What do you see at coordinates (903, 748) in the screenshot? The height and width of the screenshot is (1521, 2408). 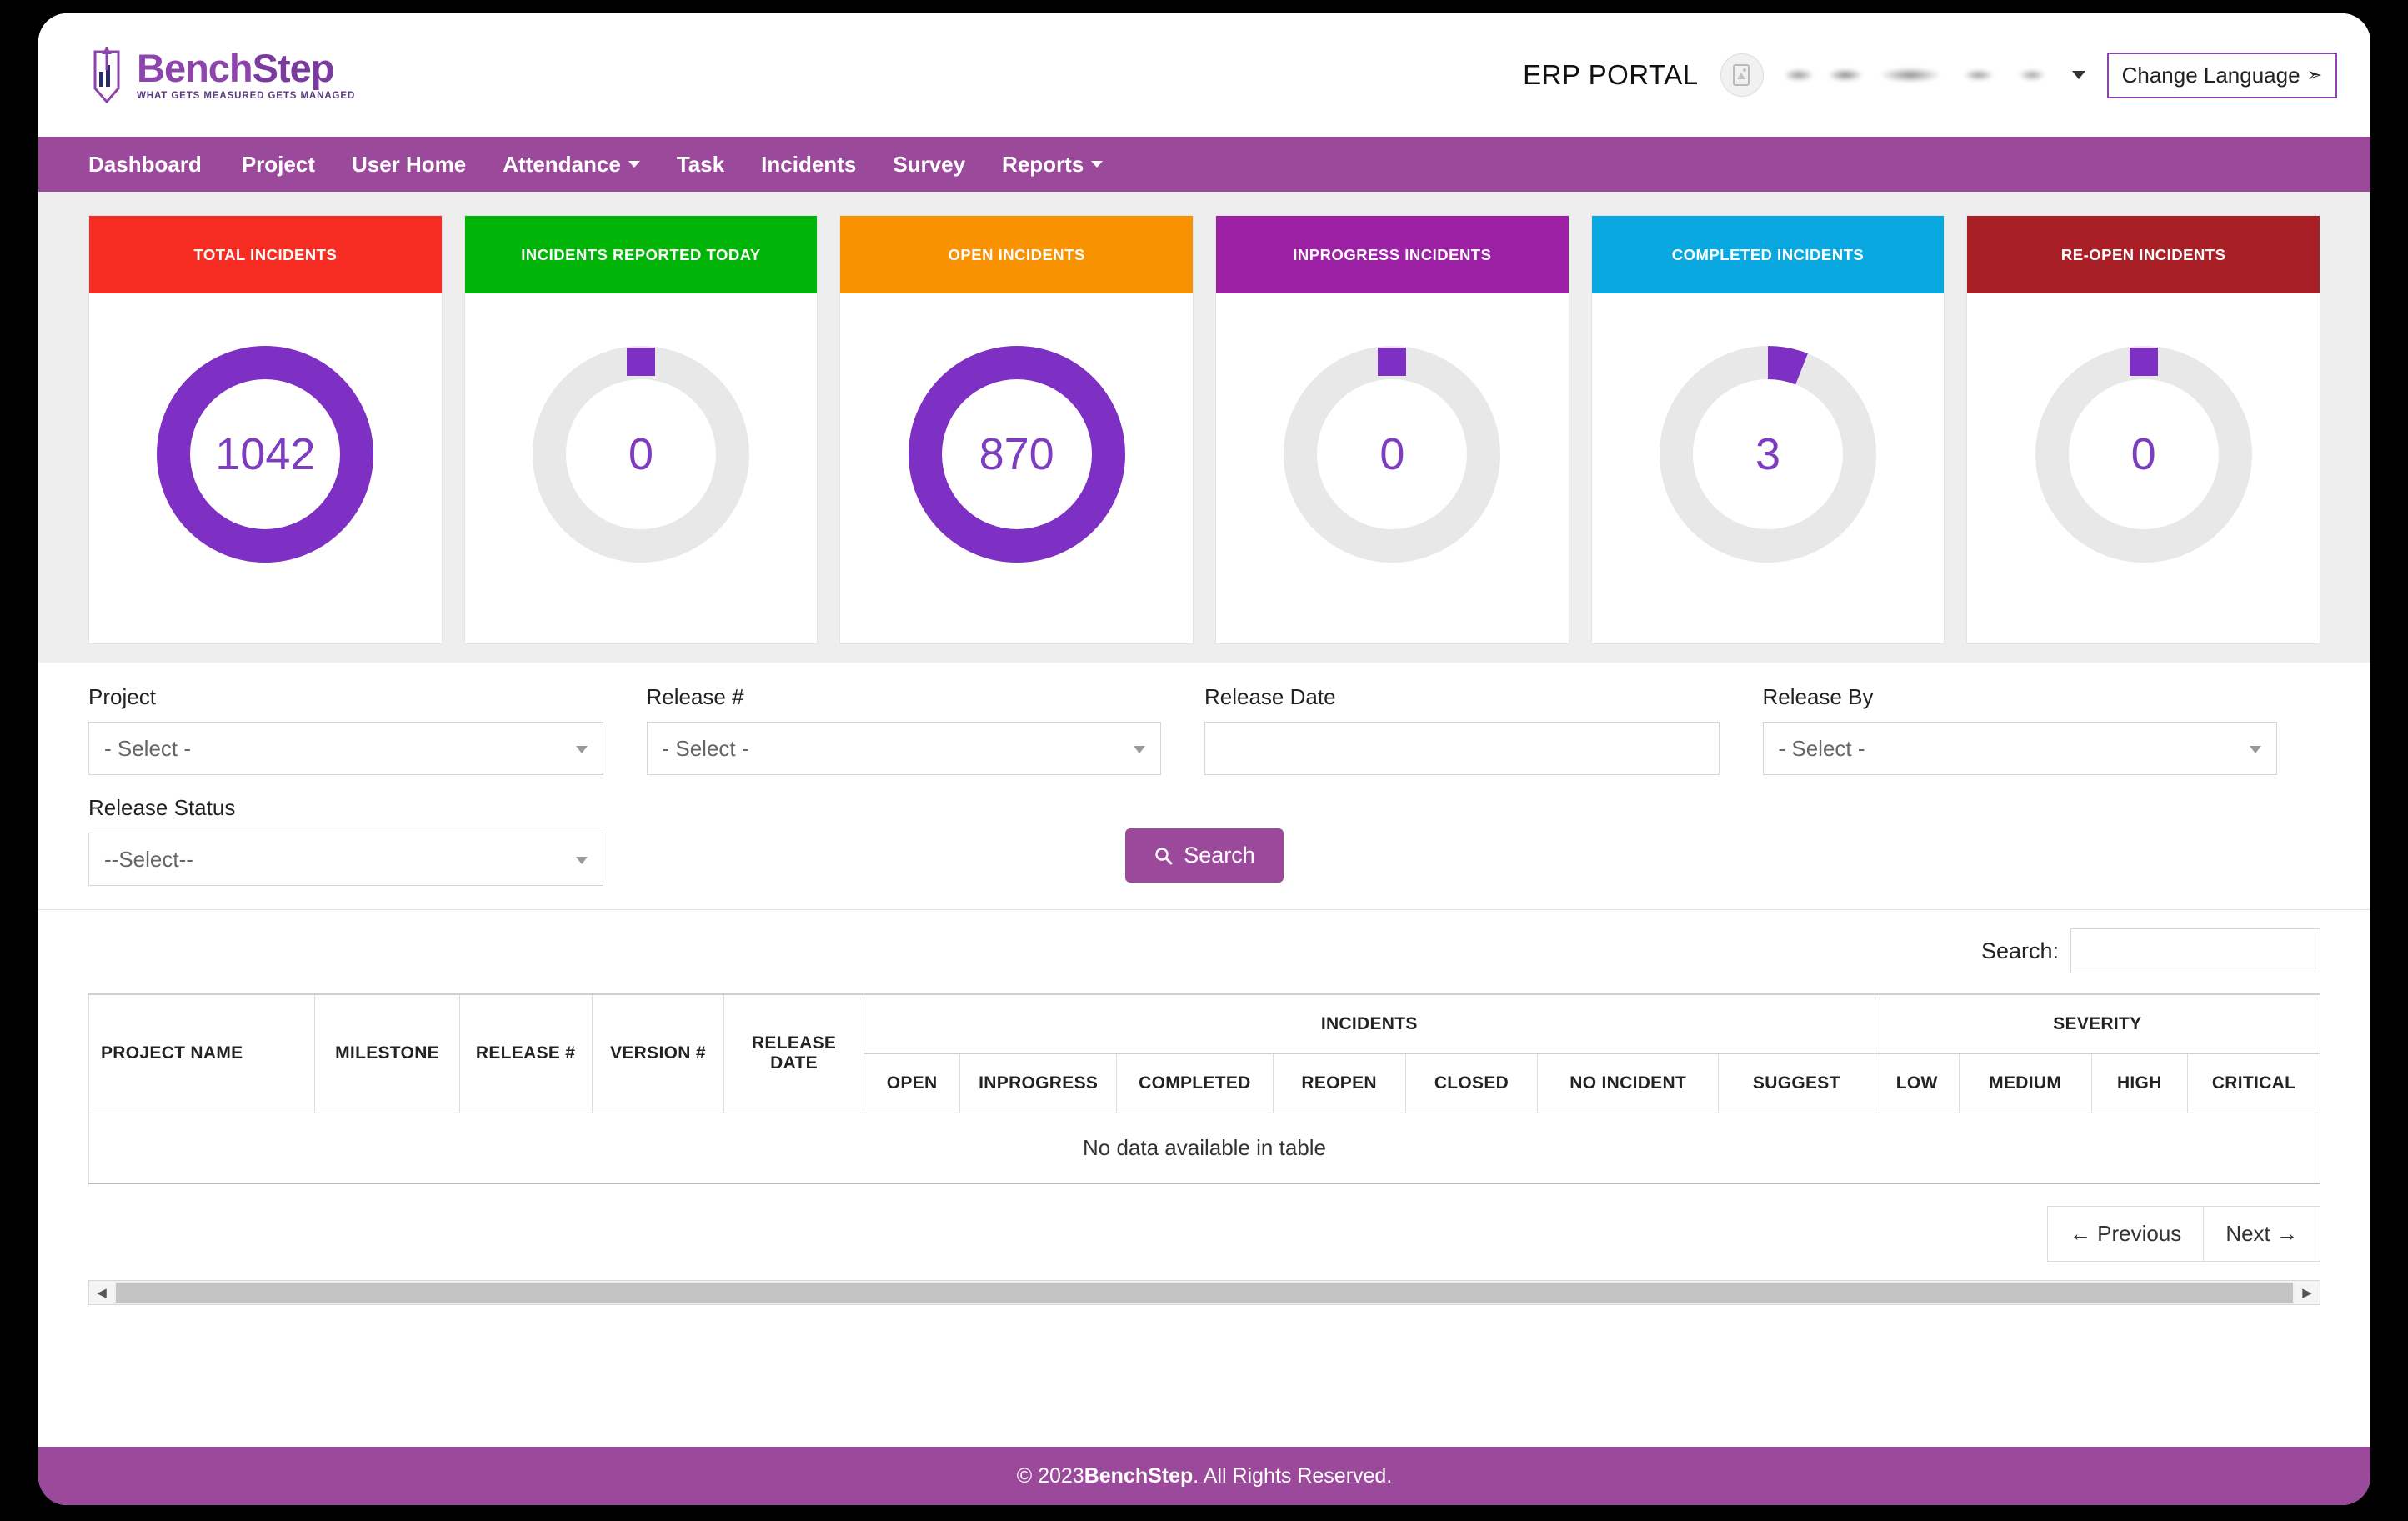 I see `release-number-select: - Select -` at bounding box center [903, 748].